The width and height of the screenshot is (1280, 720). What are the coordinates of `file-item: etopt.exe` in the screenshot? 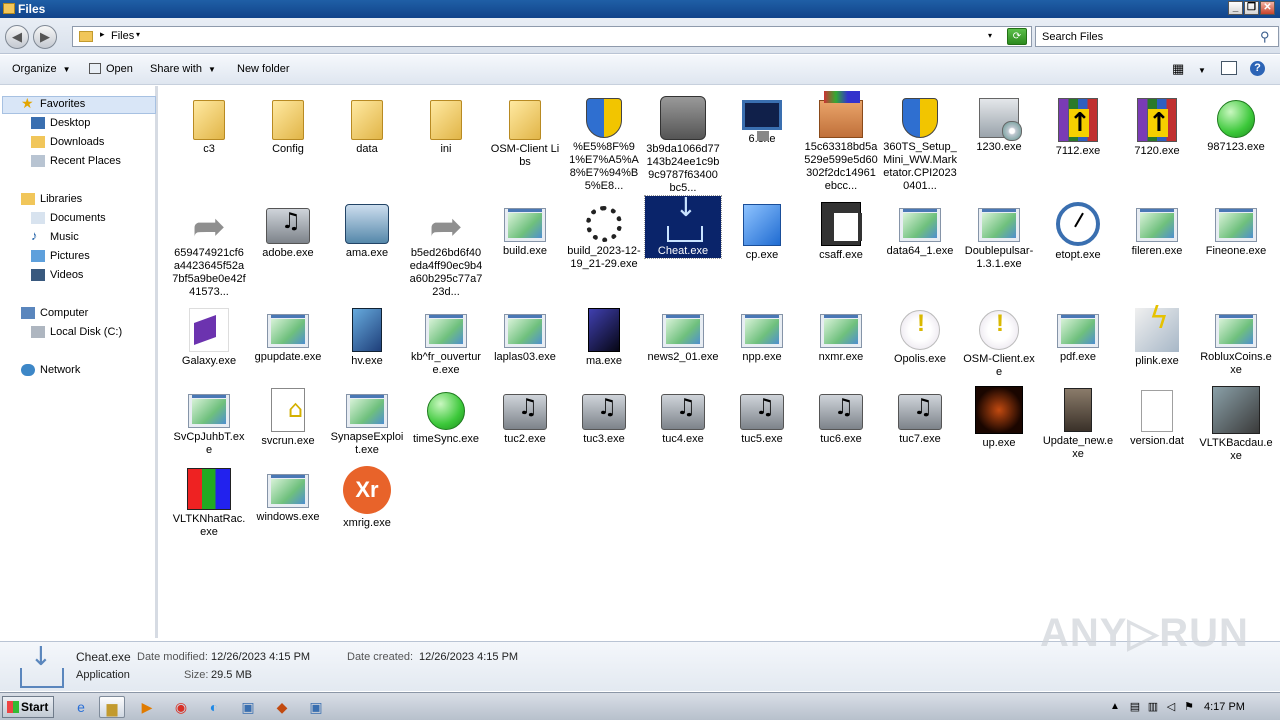 It's located at (1078, 229).